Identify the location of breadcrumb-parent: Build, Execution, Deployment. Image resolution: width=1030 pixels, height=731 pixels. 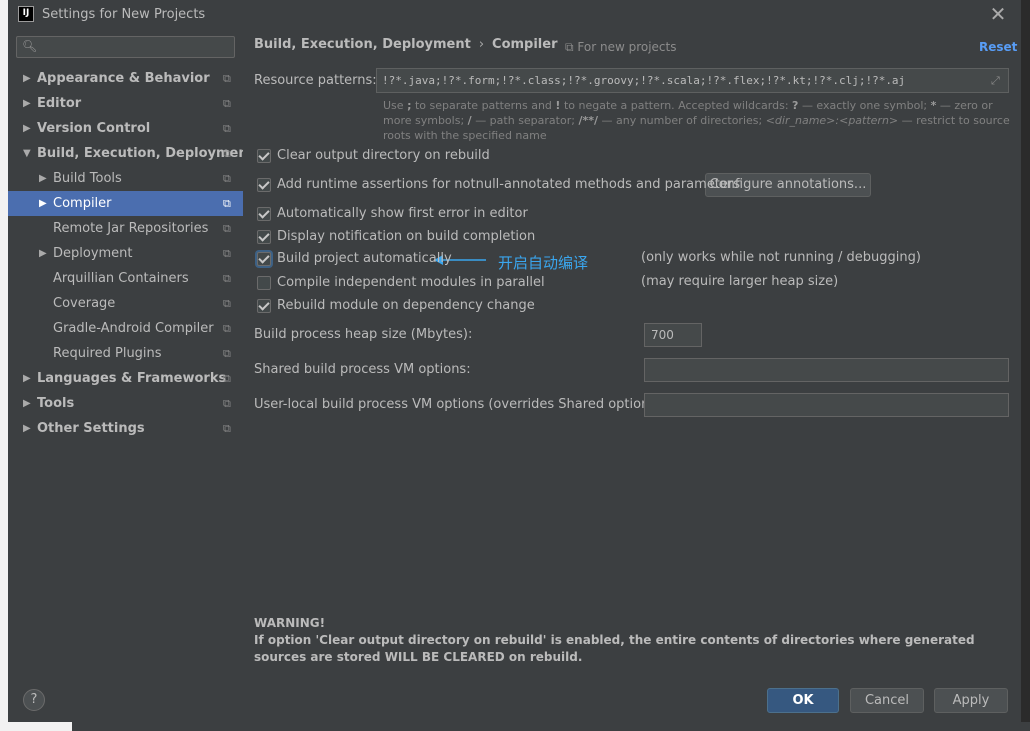
(362, 44).